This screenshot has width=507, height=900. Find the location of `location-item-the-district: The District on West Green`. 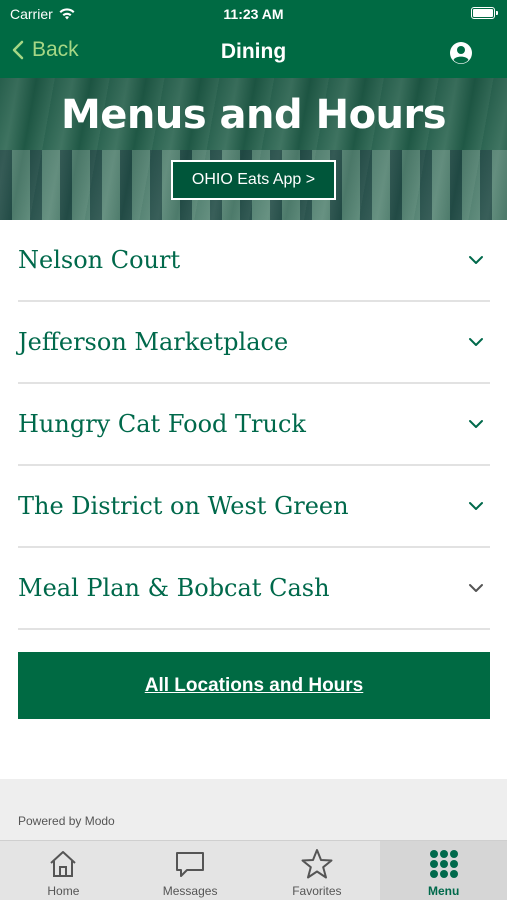

location-item-the-district: The District on West Green is located at coordinates (254, 507).